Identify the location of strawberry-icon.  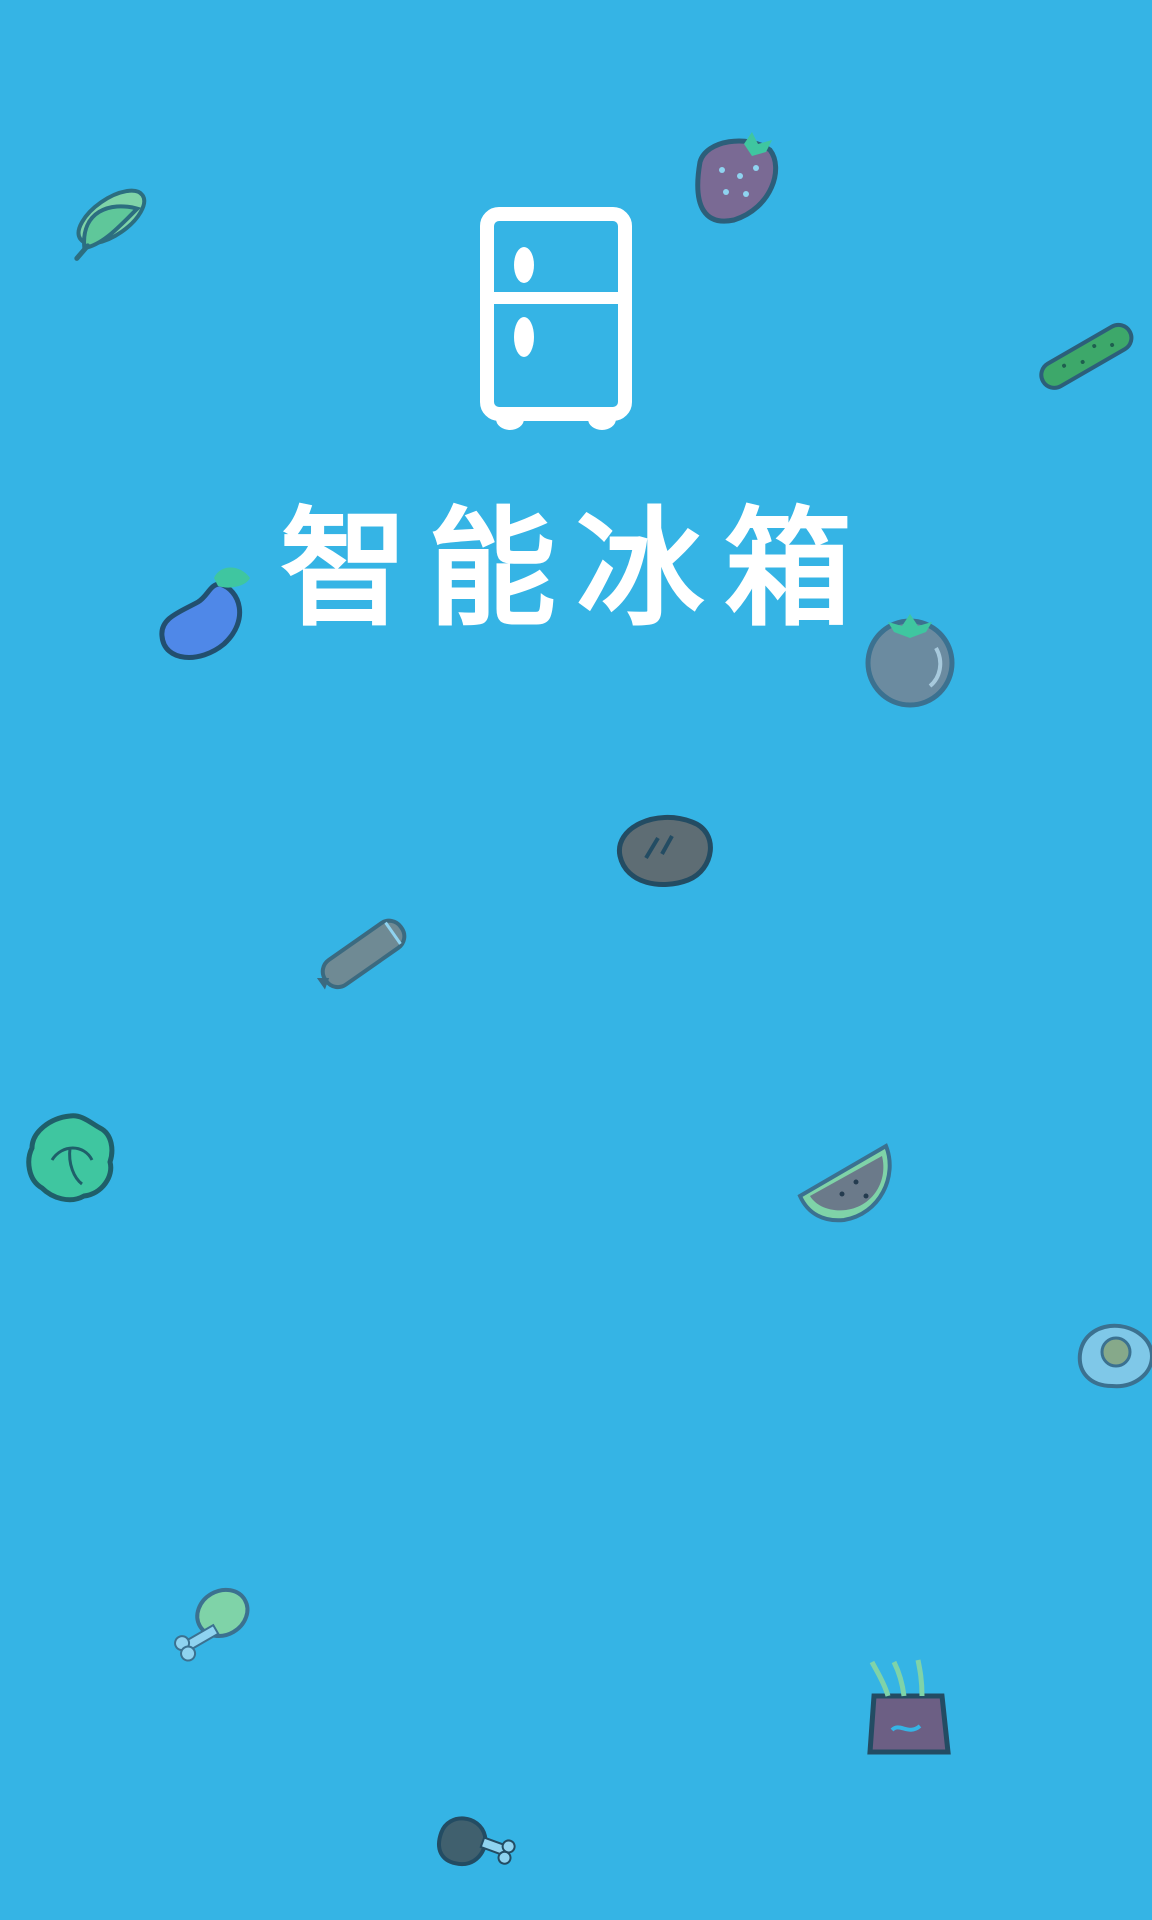
(737, 178).